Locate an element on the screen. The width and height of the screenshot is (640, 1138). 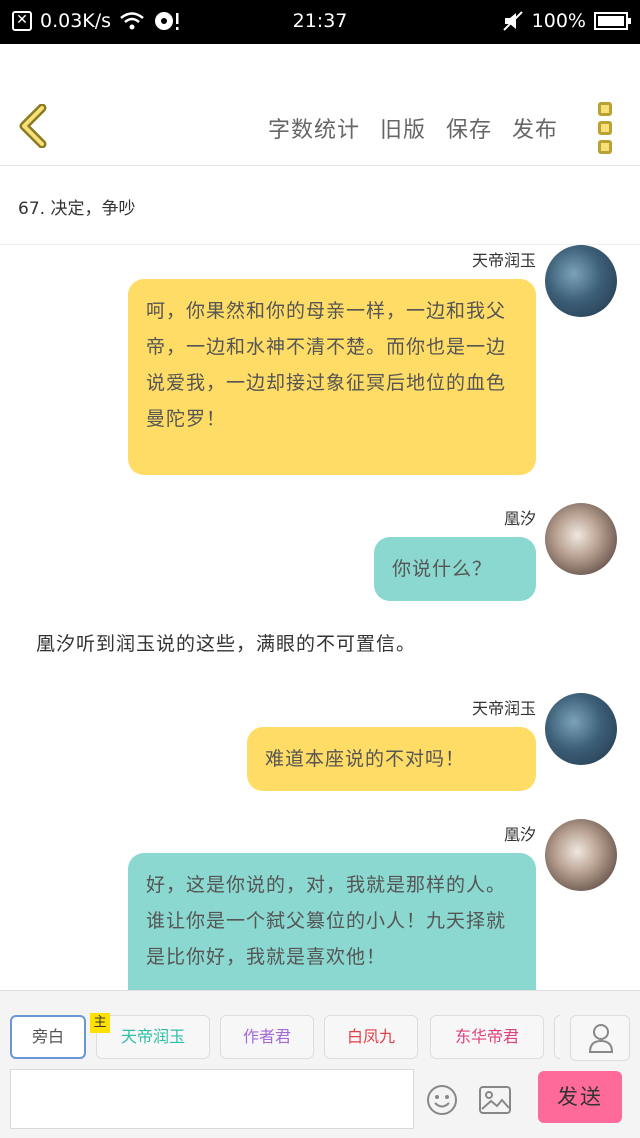
message-bubble: 你说什么？ is located at coordinates (455, 569).